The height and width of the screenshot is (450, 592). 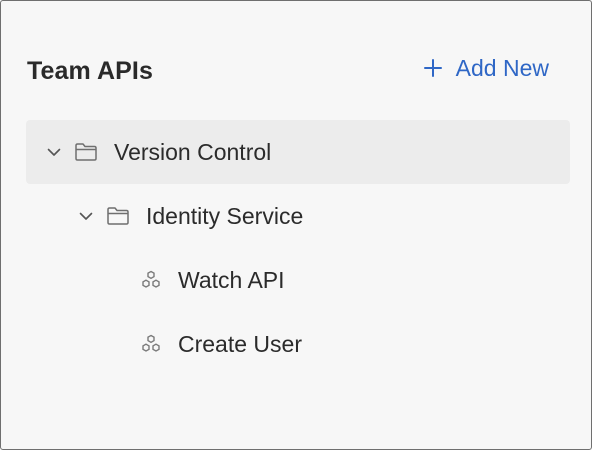 I want to click on panel-header: Team APIs Add New, so click(x=288, y=71).